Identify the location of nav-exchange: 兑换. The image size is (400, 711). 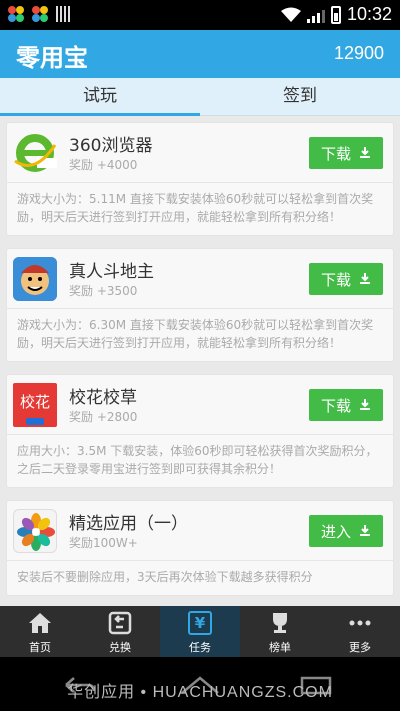
(120, 631).